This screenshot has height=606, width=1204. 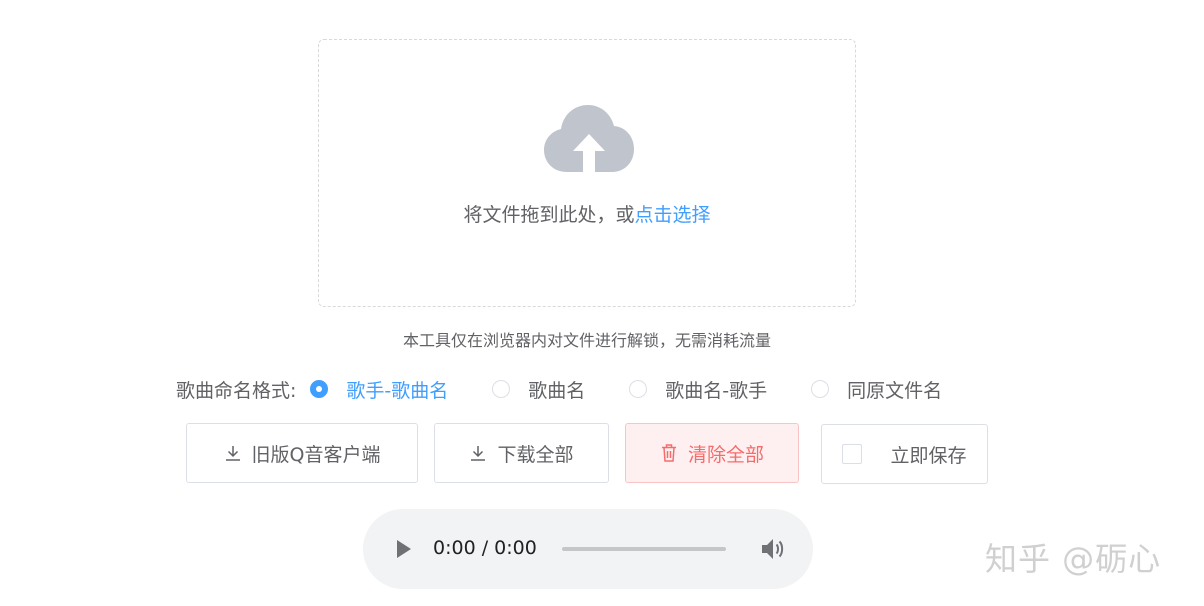 I want to click on radio-singer-song: 歌手-歌曲名, so click(x=379, y=389).